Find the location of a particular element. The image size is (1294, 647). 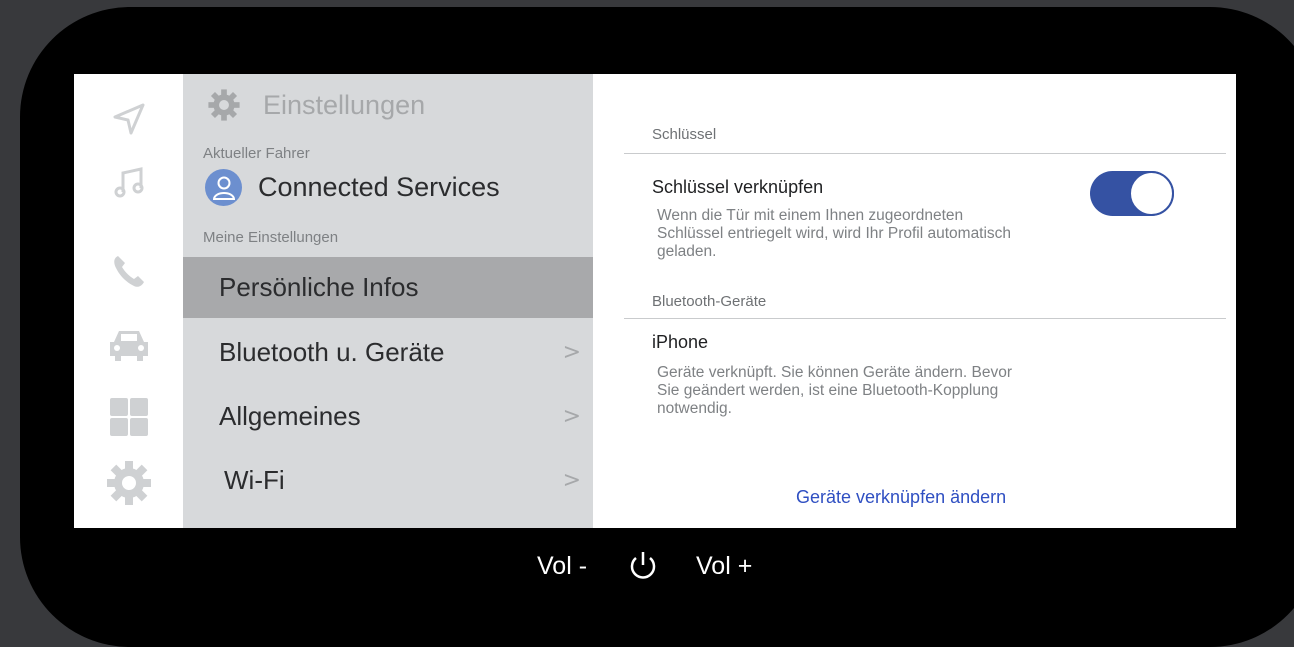

menu-item-general: Allgemeines > is located at coordinates (388, 416).